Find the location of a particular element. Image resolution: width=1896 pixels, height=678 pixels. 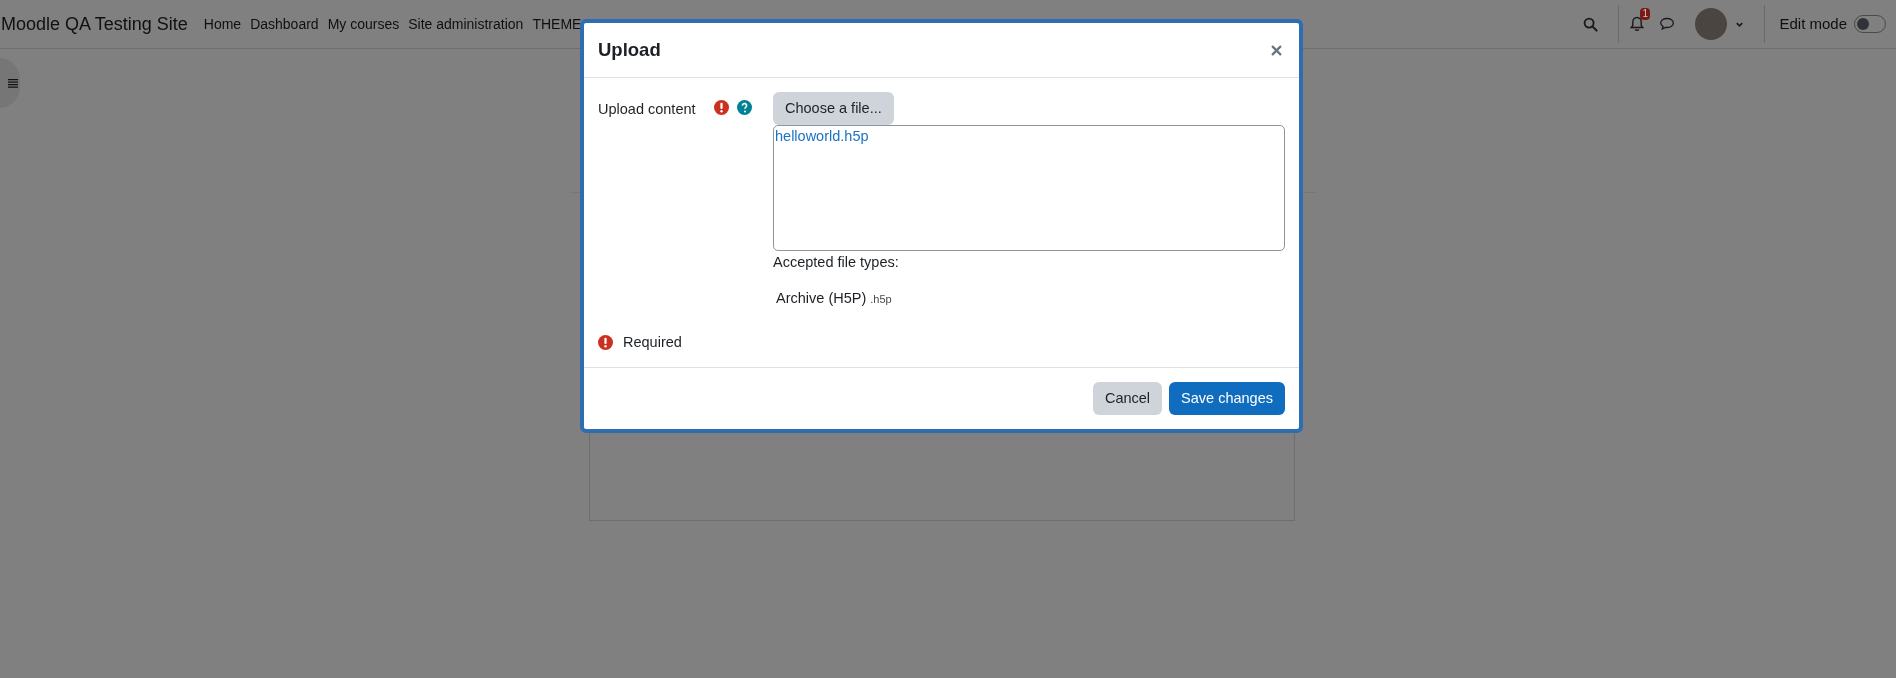

list-icon is located at coordinates (13, 83).